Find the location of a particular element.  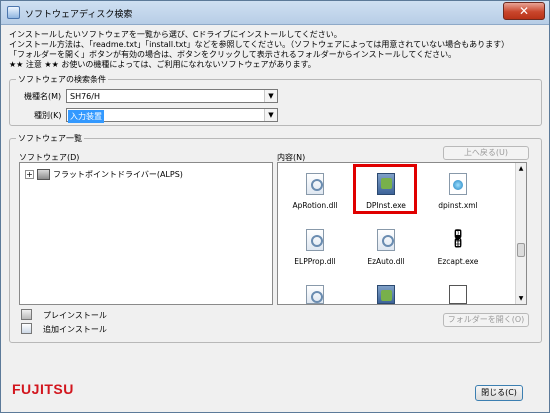

file-name: ApRotion.dll is located at coordinates (315, 205).